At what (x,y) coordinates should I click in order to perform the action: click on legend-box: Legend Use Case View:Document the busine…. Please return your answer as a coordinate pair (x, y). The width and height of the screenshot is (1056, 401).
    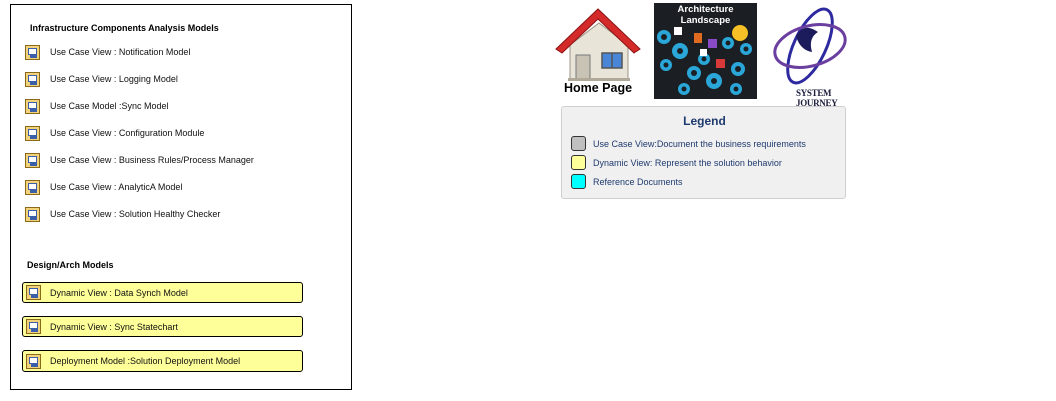
    Looking at the image, I should click on (703, 152).